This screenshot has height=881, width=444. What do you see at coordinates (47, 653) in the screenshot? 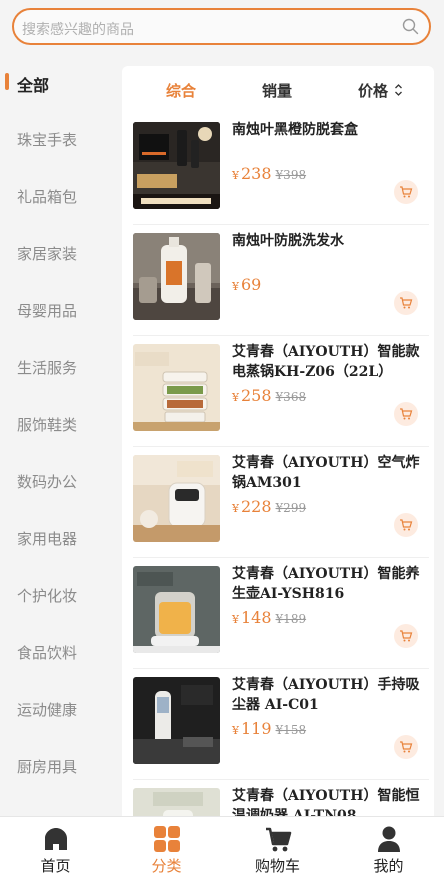
I see `sidebar-item-label: 食品饮料` at bounding box center [47, 653].